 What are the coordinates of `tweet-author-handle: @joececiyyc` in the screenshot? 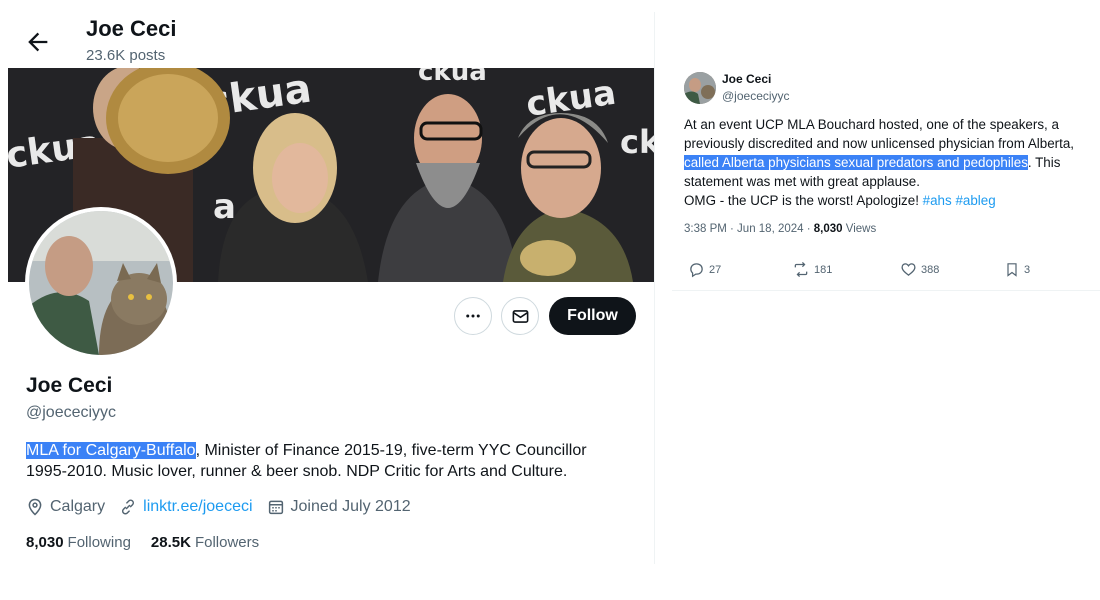 It's located at (756, 96).